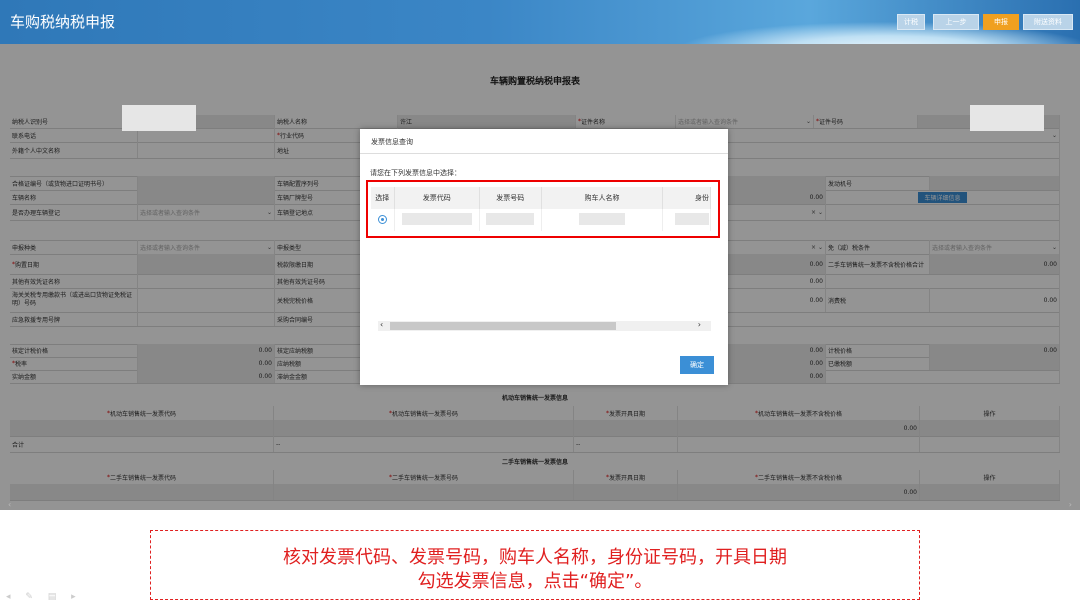  I want to click on prev-step-button: 上一步, so click(956, 22).